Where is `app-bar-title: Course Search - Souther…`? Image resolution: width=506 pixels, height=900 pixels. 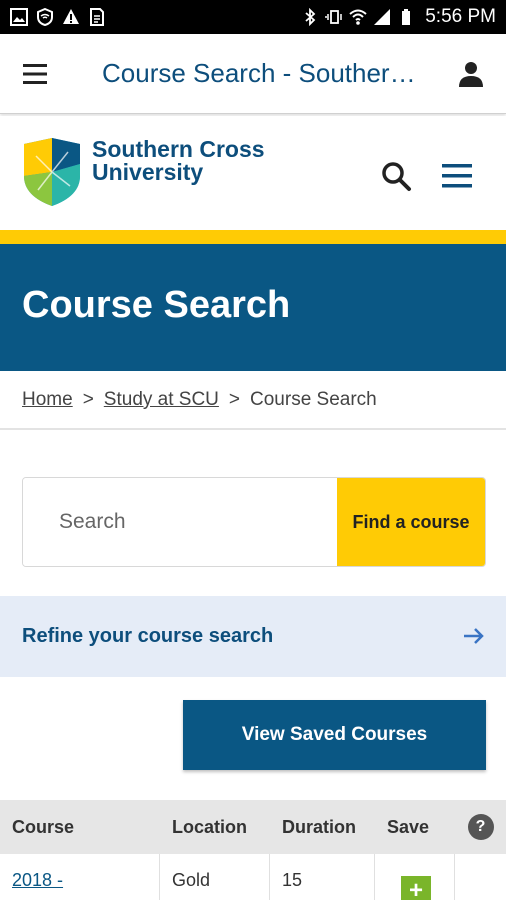
app-bar-title: Course Search - Souther… is located at coordinates (259, 73).